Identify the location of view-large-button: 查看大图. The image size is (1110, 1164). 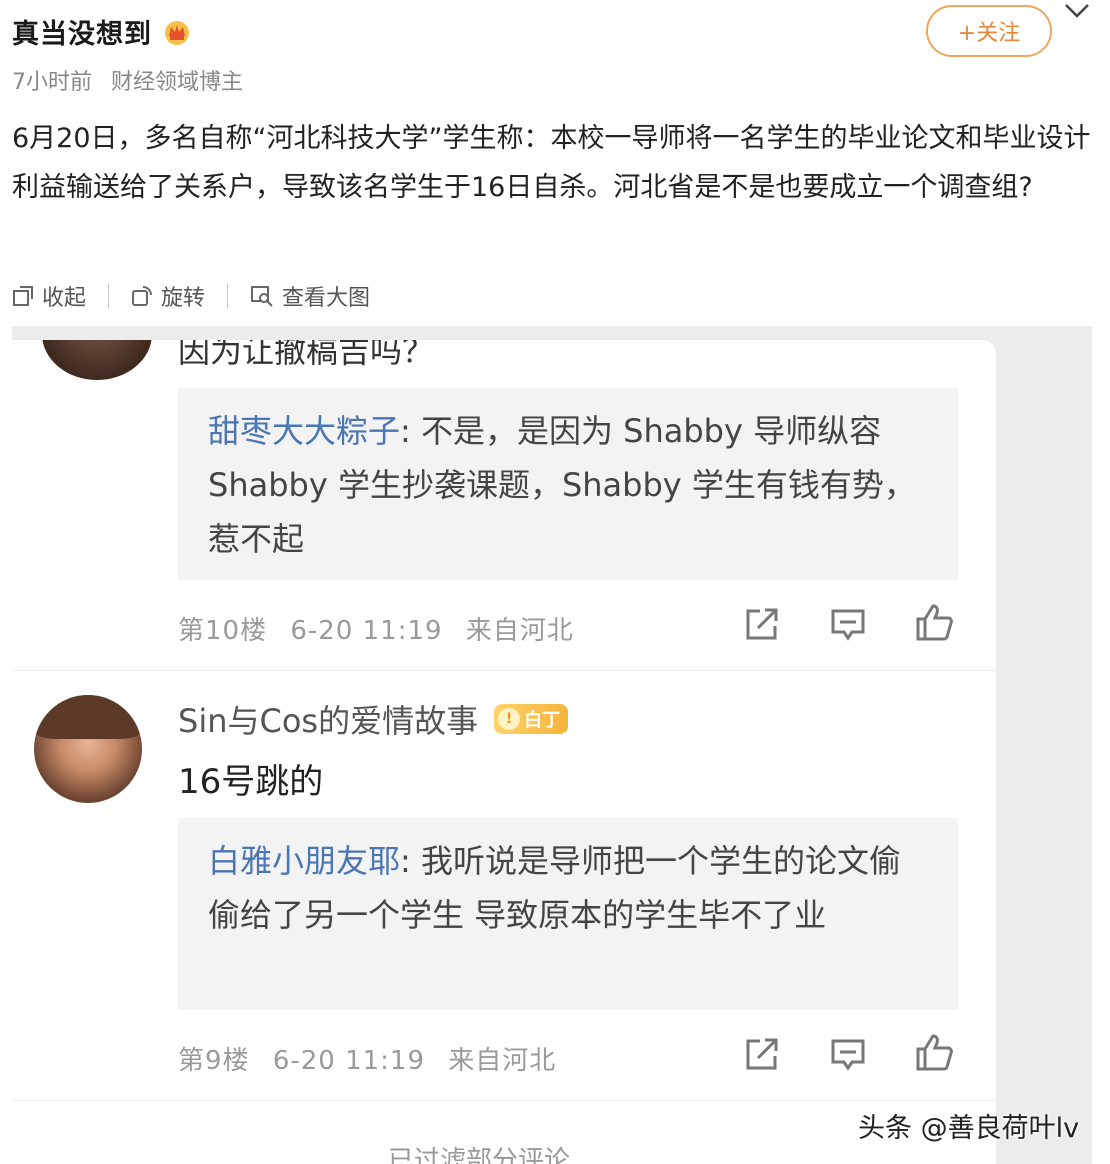
(310, 296).